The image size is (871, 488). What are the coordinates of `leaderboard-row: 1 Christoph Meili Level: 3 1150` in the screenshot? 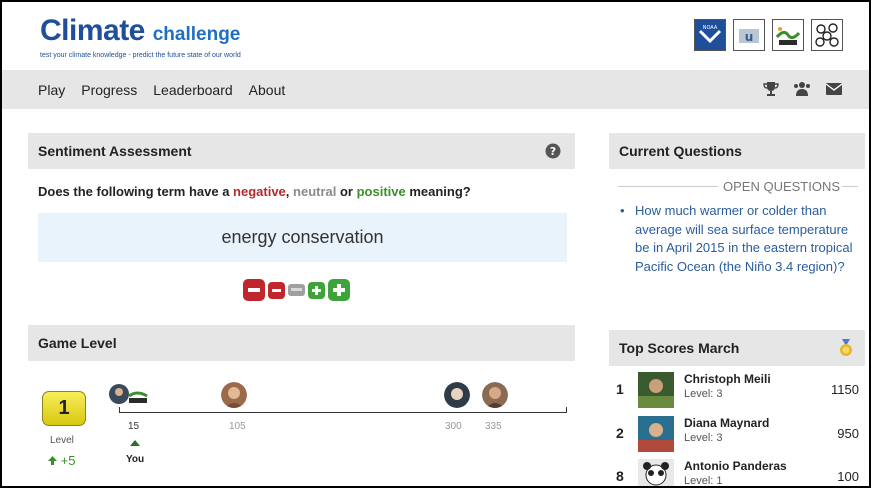 It's located at (738, 390).